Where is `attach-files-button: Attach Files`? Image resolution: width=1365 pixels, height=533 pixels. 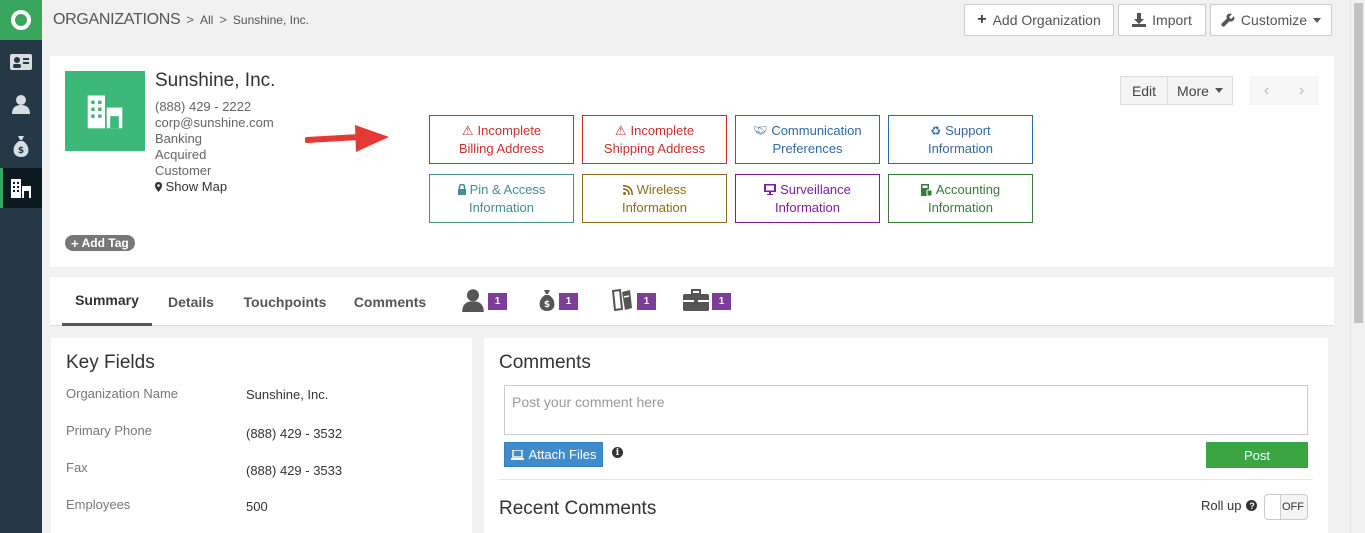
attach-files-button: Attach Files is located at coordinates (553, 454).